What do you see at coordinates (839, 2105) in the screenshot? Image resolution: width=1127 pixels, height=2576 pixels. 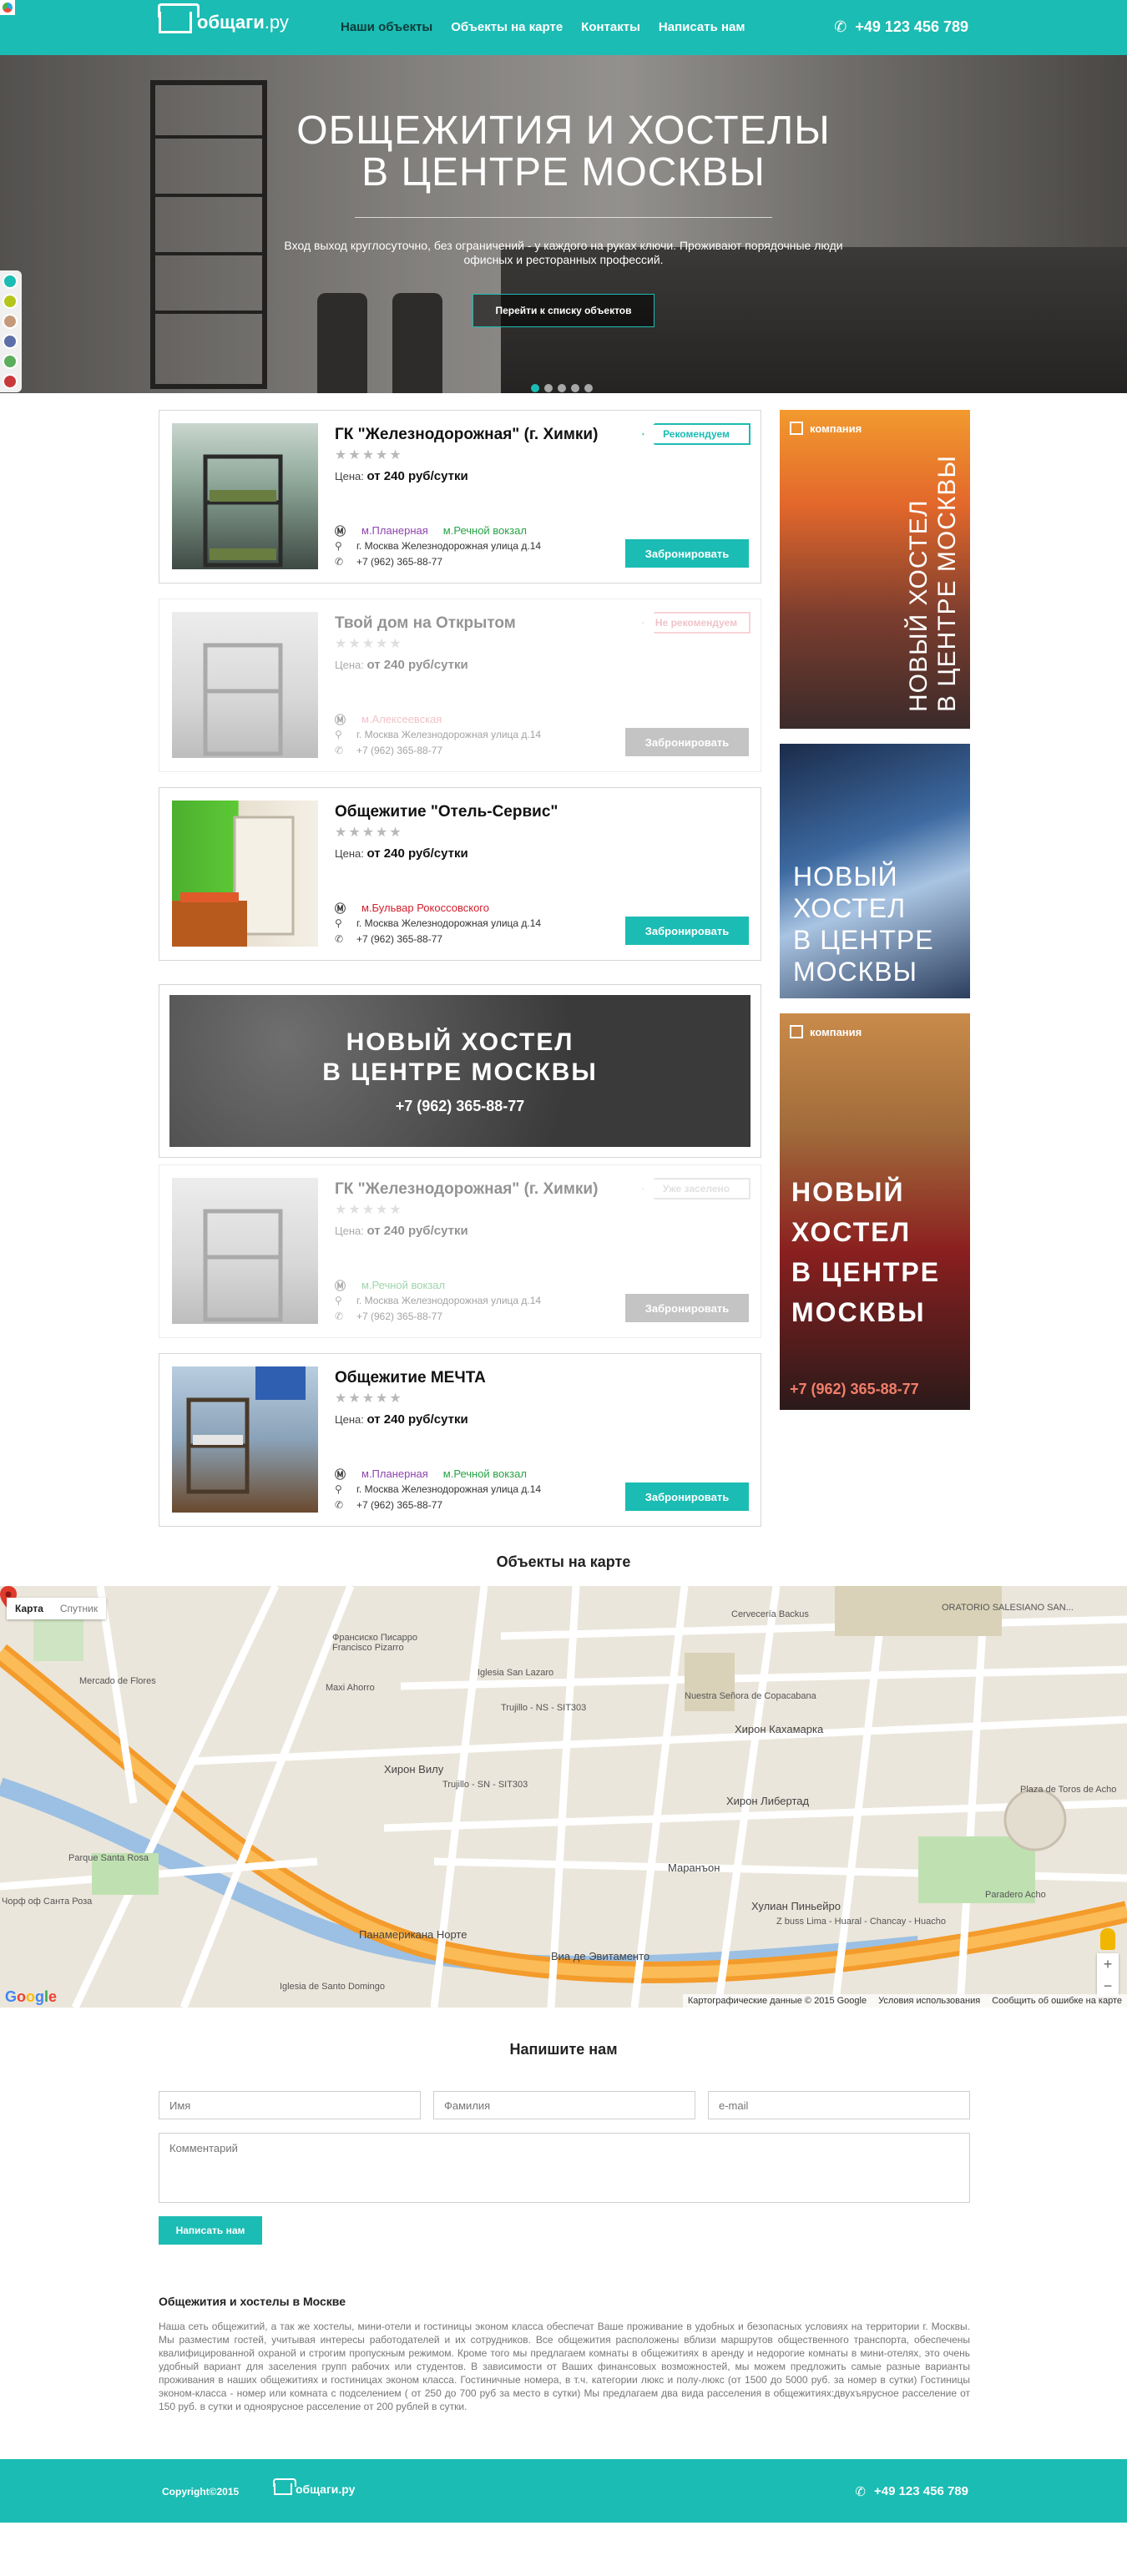 I see `email-input` at bounding box center [839, 2105].